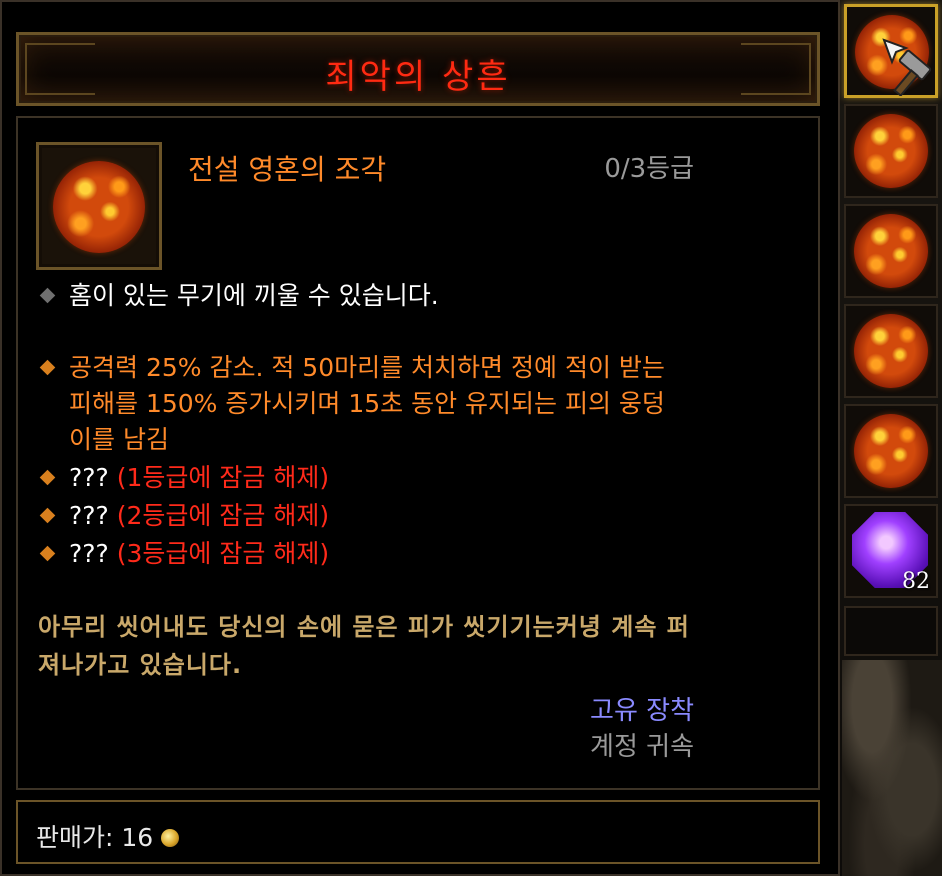  Describe the element at coordinates (170, 837) in the screenshot. I see `gold-coin-icon` at that location.